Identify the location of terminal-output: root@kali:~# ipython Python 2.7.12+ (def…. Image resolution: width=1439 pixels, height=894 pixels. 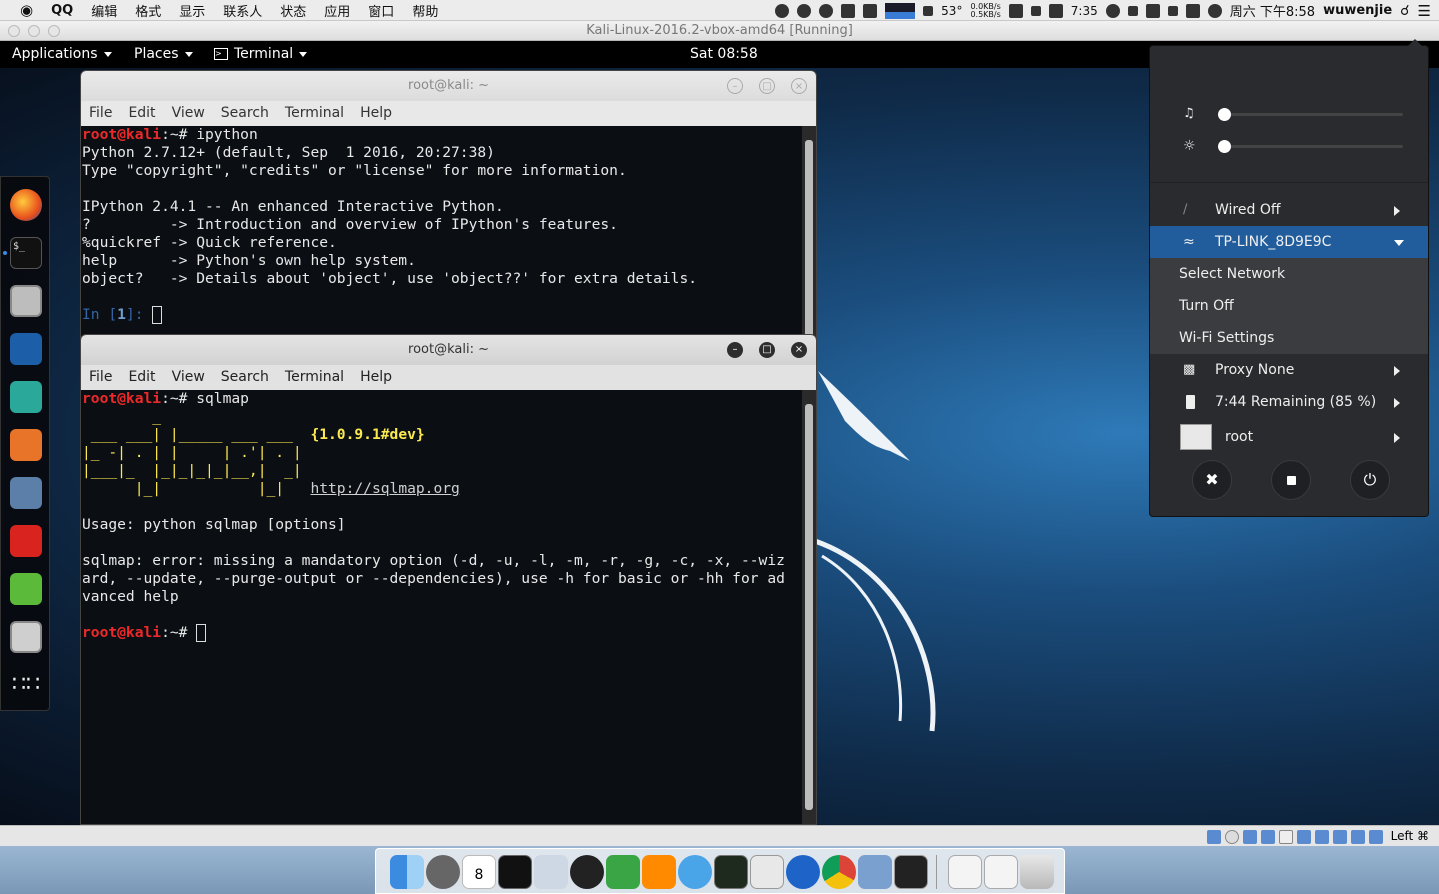
(441, 247).